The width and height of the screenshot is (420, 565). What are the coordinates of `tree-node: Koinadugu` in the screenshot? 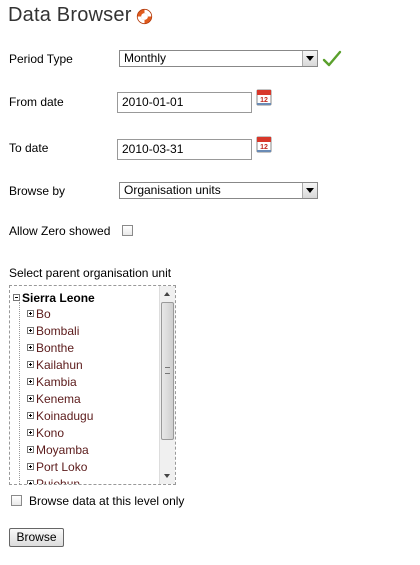 It's located at (60, 417).